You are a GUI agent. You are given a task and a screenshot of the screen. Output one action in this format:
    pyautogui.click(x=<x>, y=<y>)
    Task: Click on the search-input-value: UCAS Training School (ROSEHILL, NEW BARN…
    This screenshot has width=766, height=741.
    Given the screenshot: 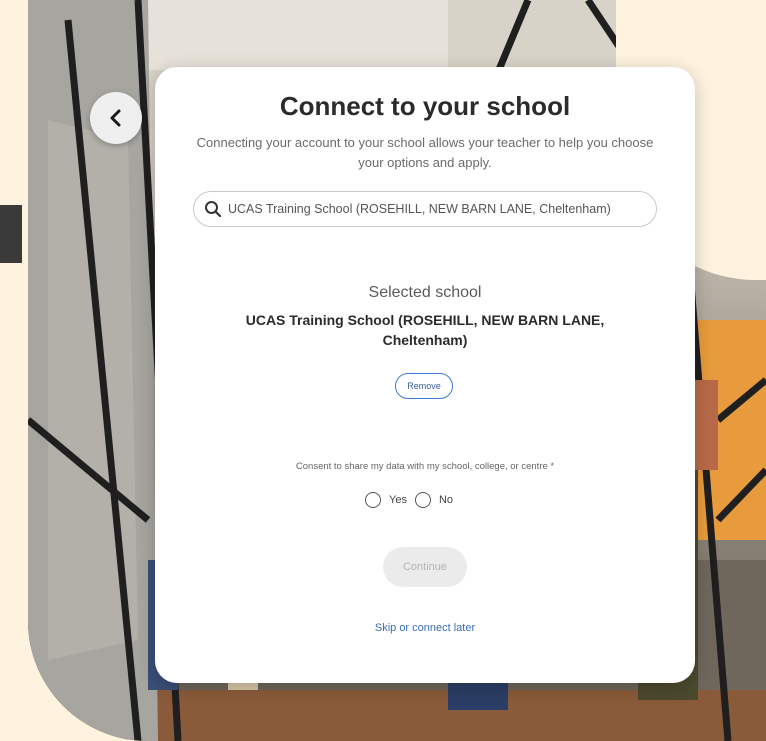 What is the action you would take?
    pyautogui.click(x=419, y=209)
    